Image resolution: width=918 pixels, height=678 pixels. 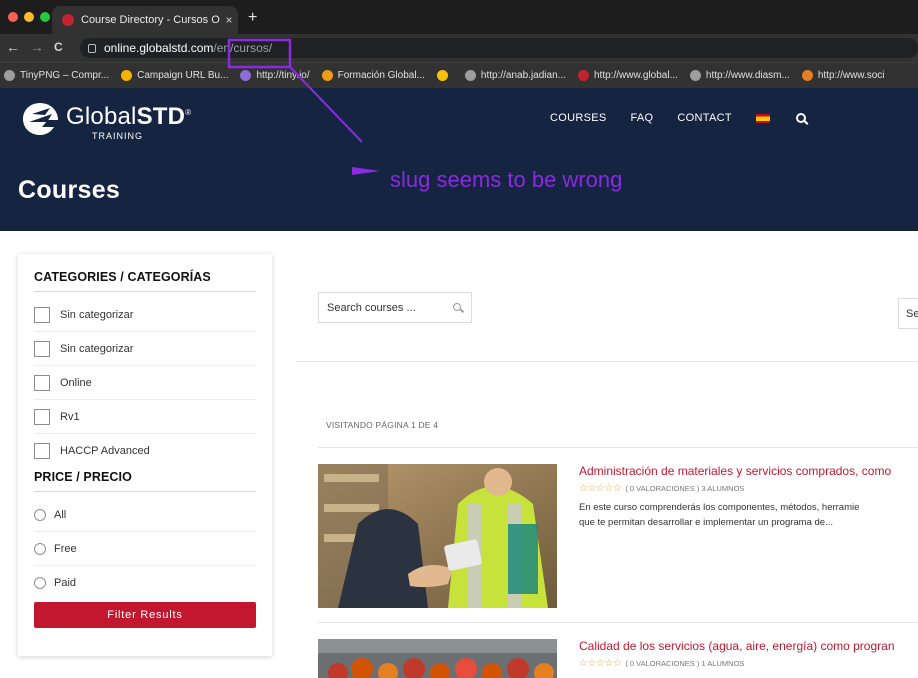 I want to click on course-image-handshake, so click(x=437, y=536).